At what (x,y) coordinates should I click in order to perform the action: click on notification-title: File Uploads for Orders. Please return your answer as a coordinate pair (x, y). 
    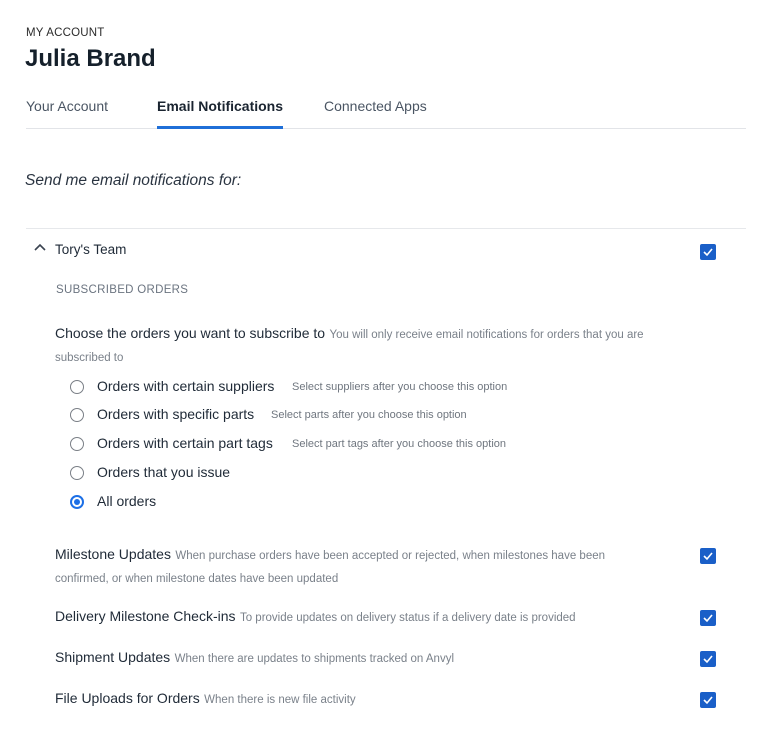
    Looking at the image, I should click on (127, 698).